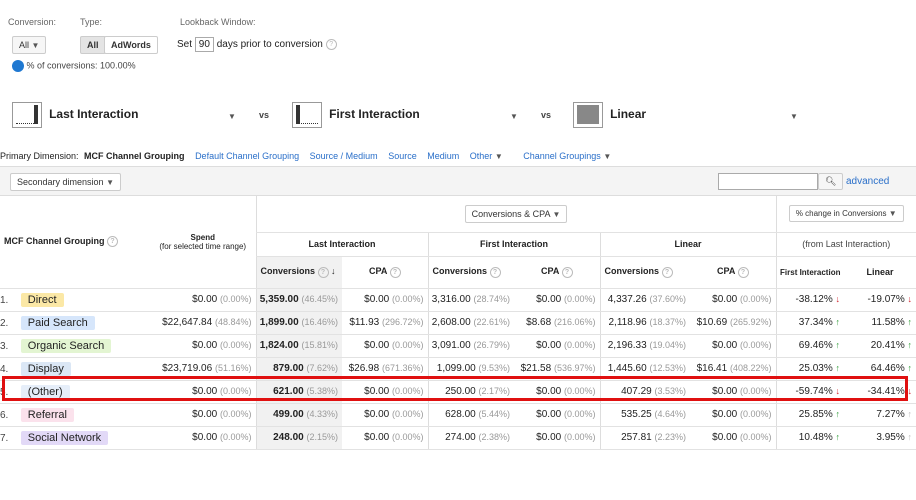 The width and height of the screenshot is (916, 500). I want to click on arrow-down-icon: ↓, so click(910, 299).